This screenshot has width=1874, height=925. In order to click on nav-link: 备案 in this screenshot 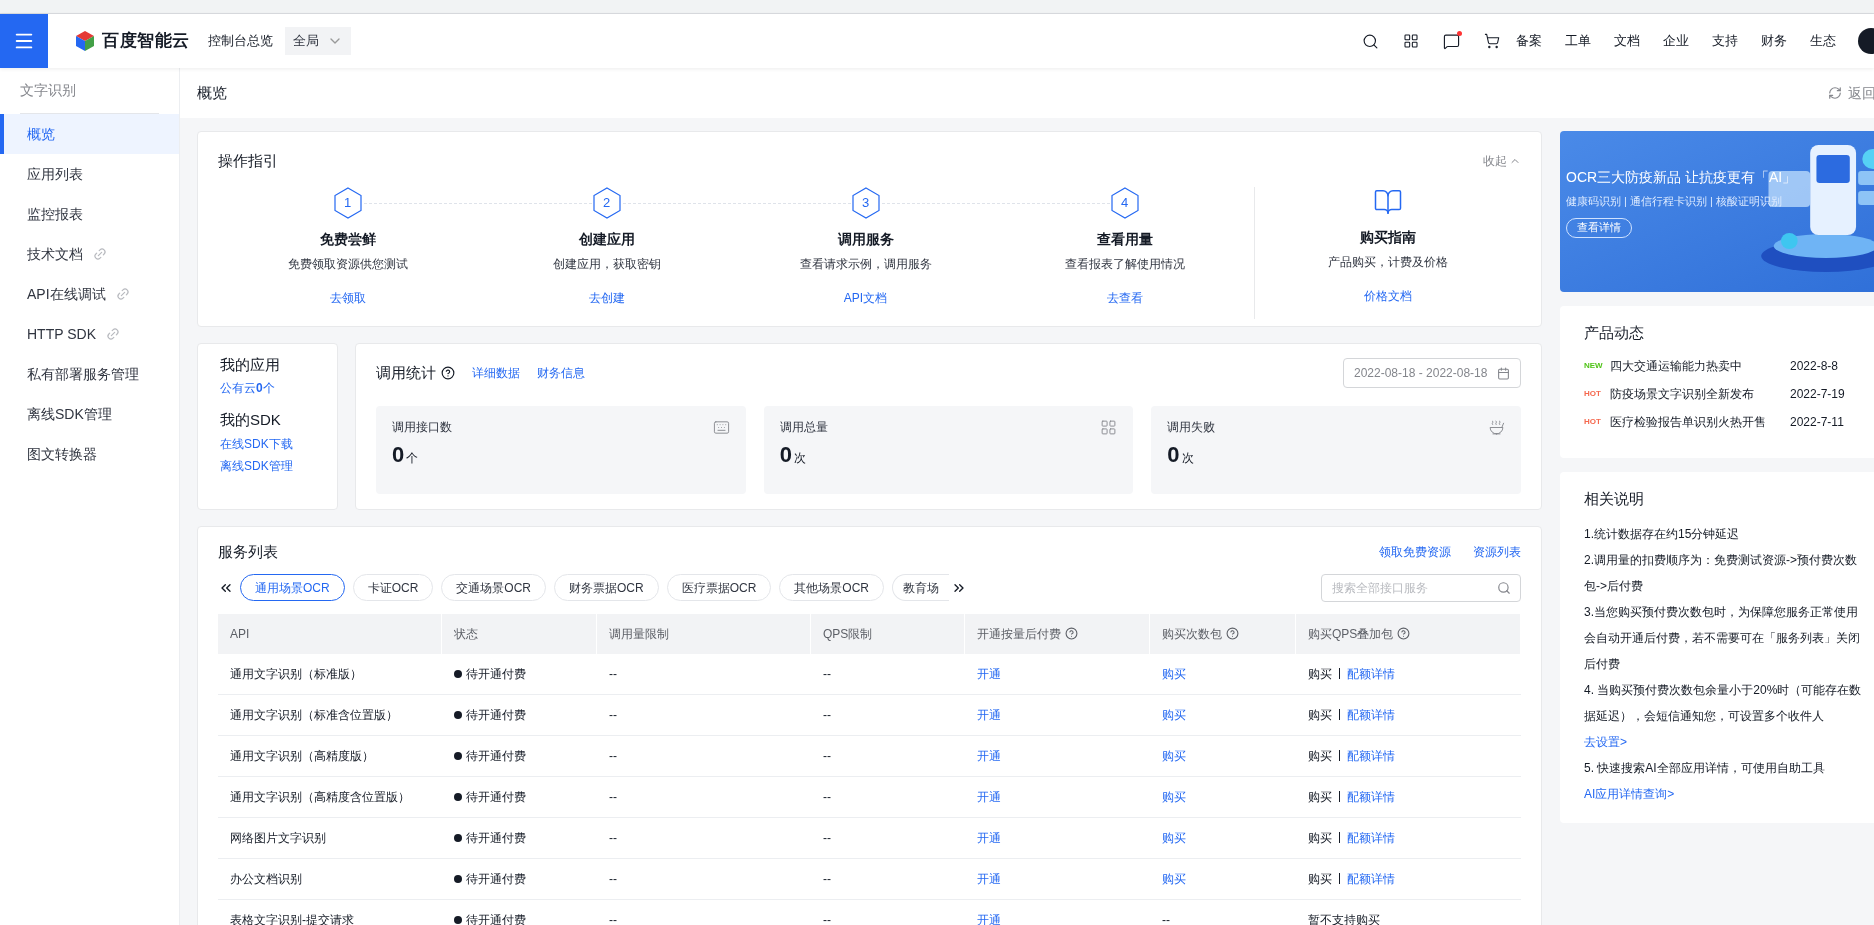, I will do `click(1529, 41)`.